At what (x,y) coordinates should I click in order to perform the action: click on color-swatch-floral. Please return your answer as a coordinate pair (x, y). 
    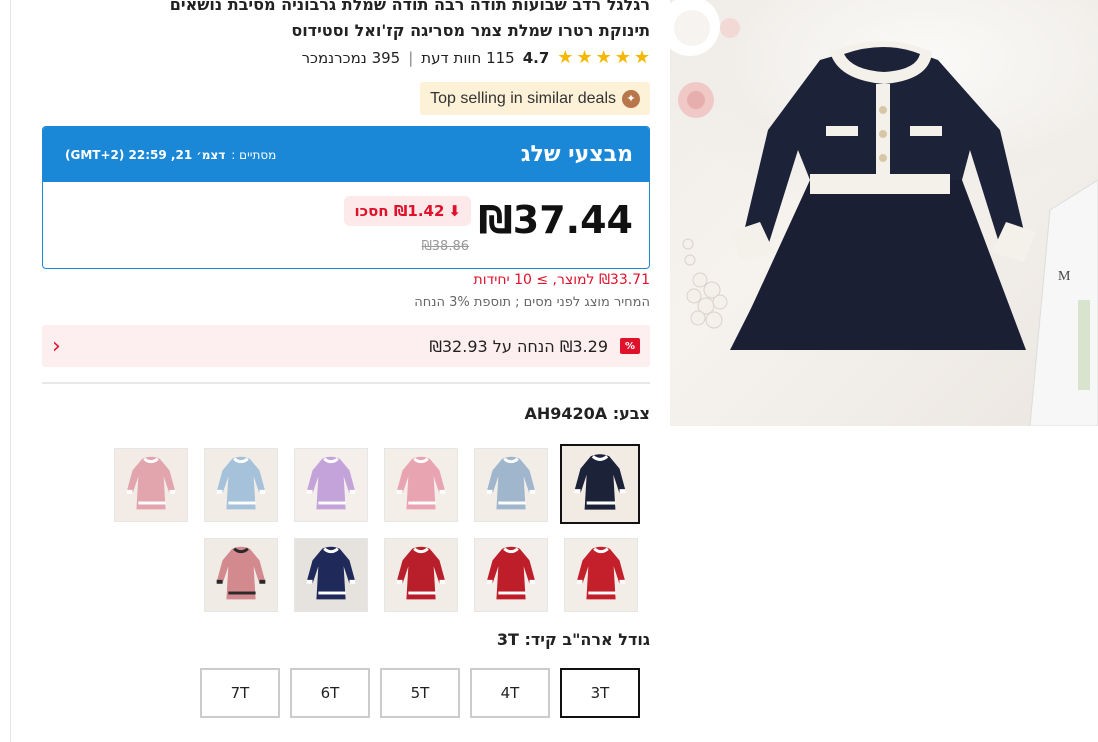
    Looking at the image, I should click on (241, 575).